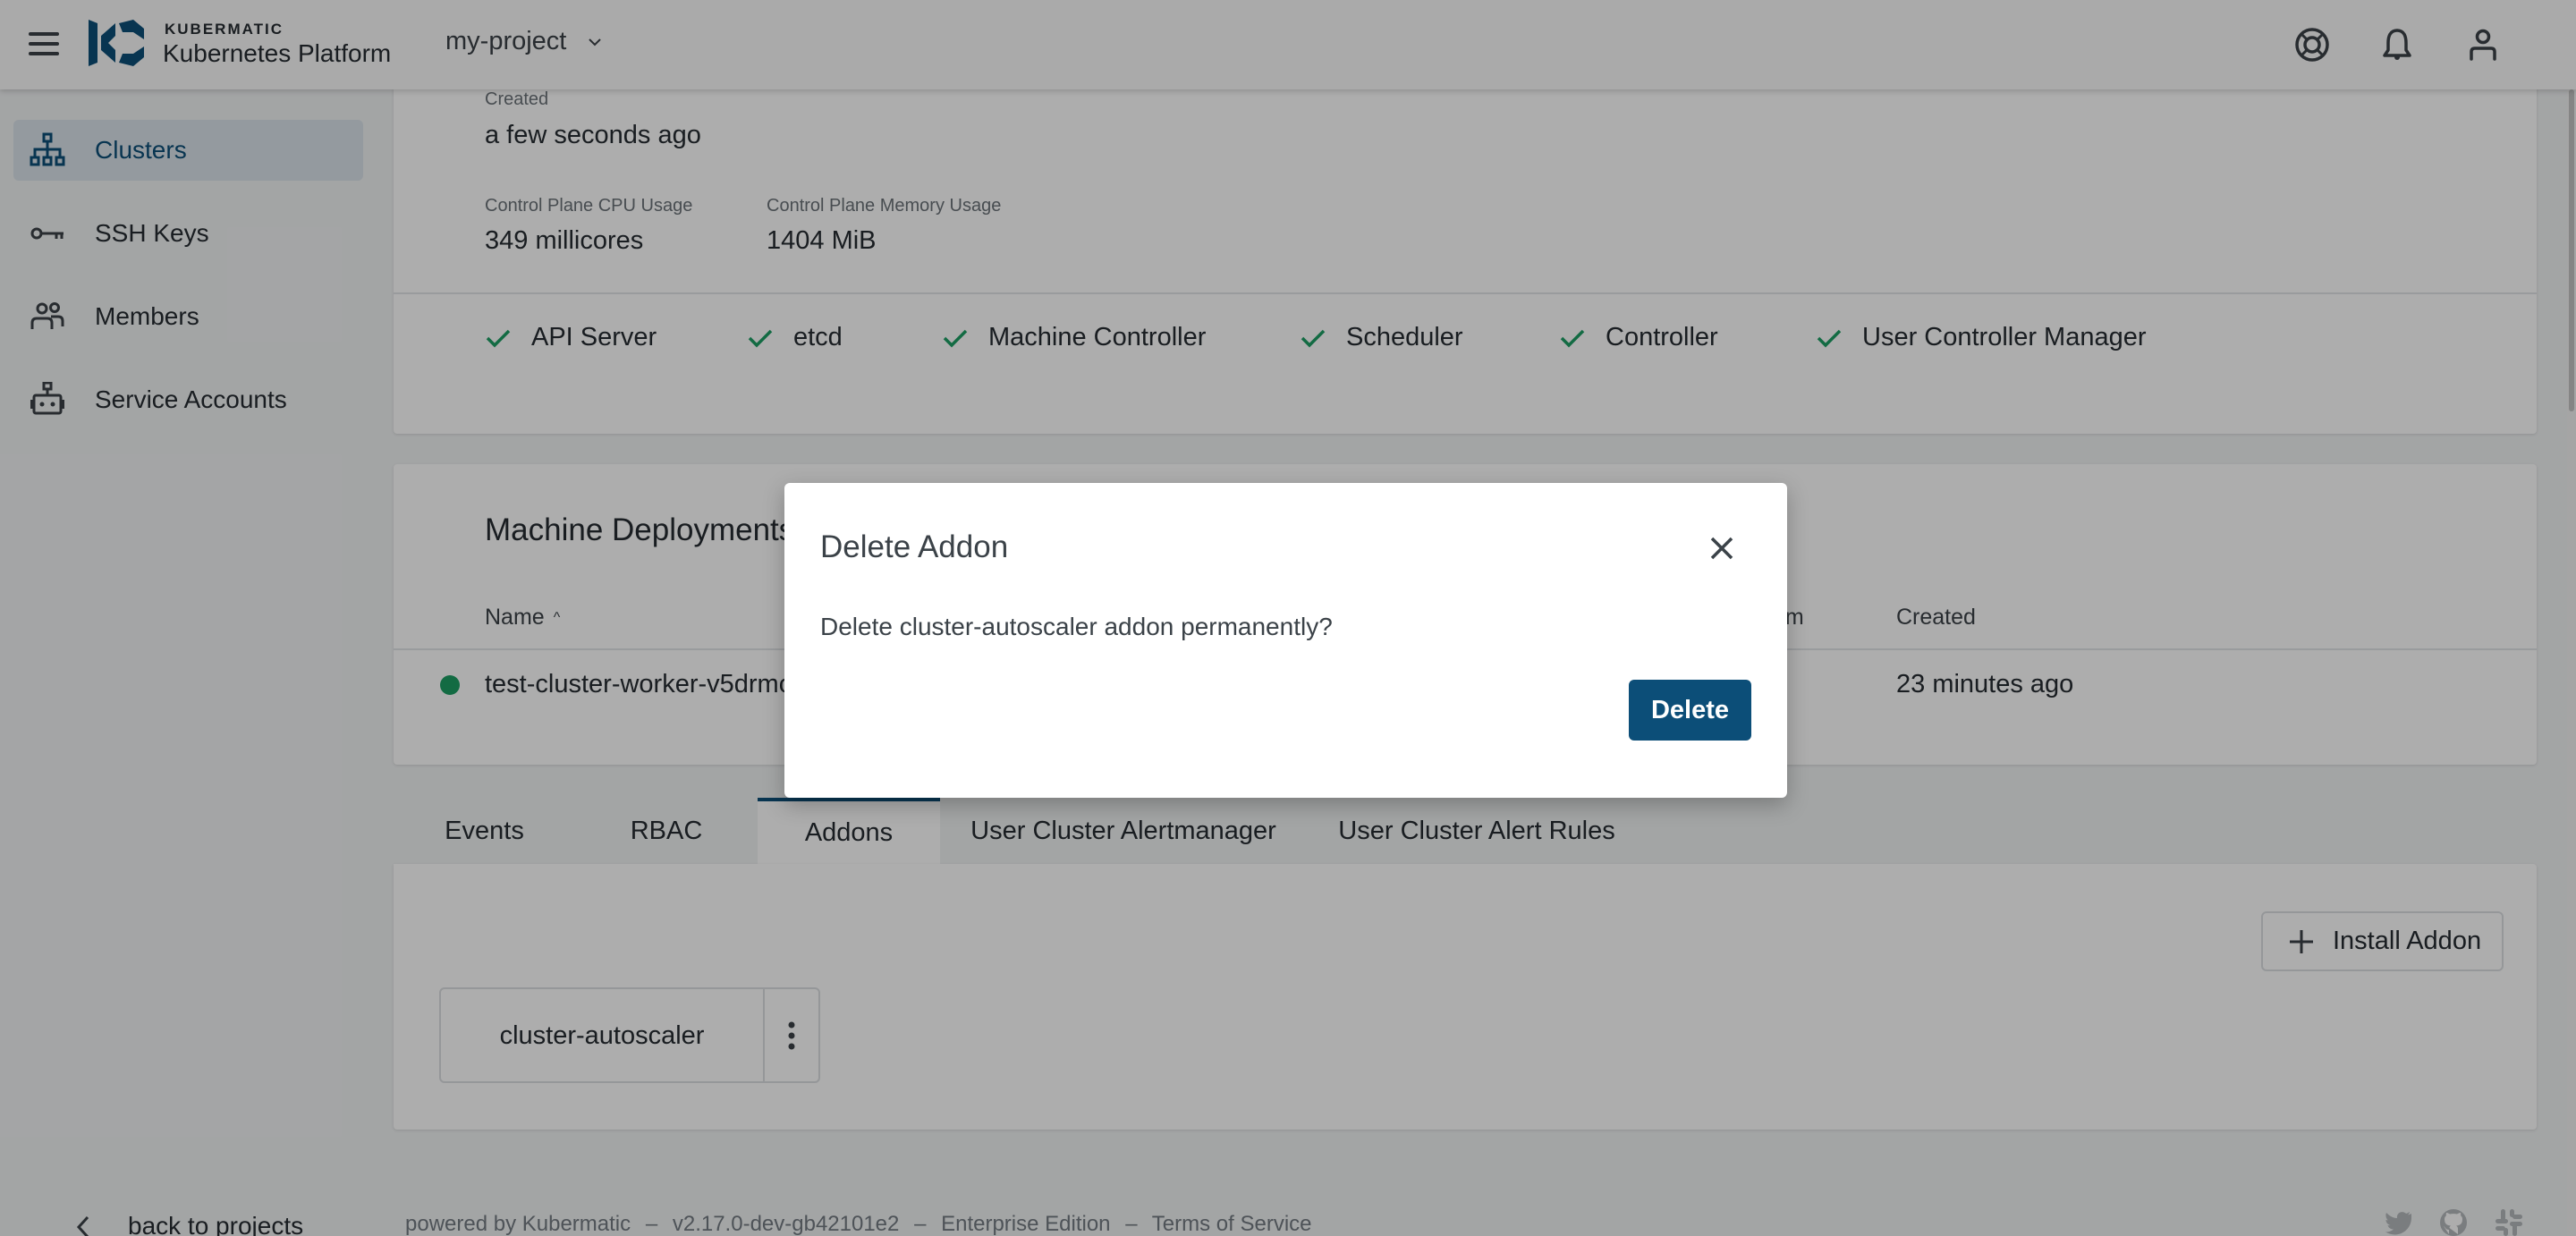 This screenshot has width=2576, height=1236. Describe the element at coordinates (914, 546) in the screenshot. I see `dialog-title: Delete Addon` at that location.